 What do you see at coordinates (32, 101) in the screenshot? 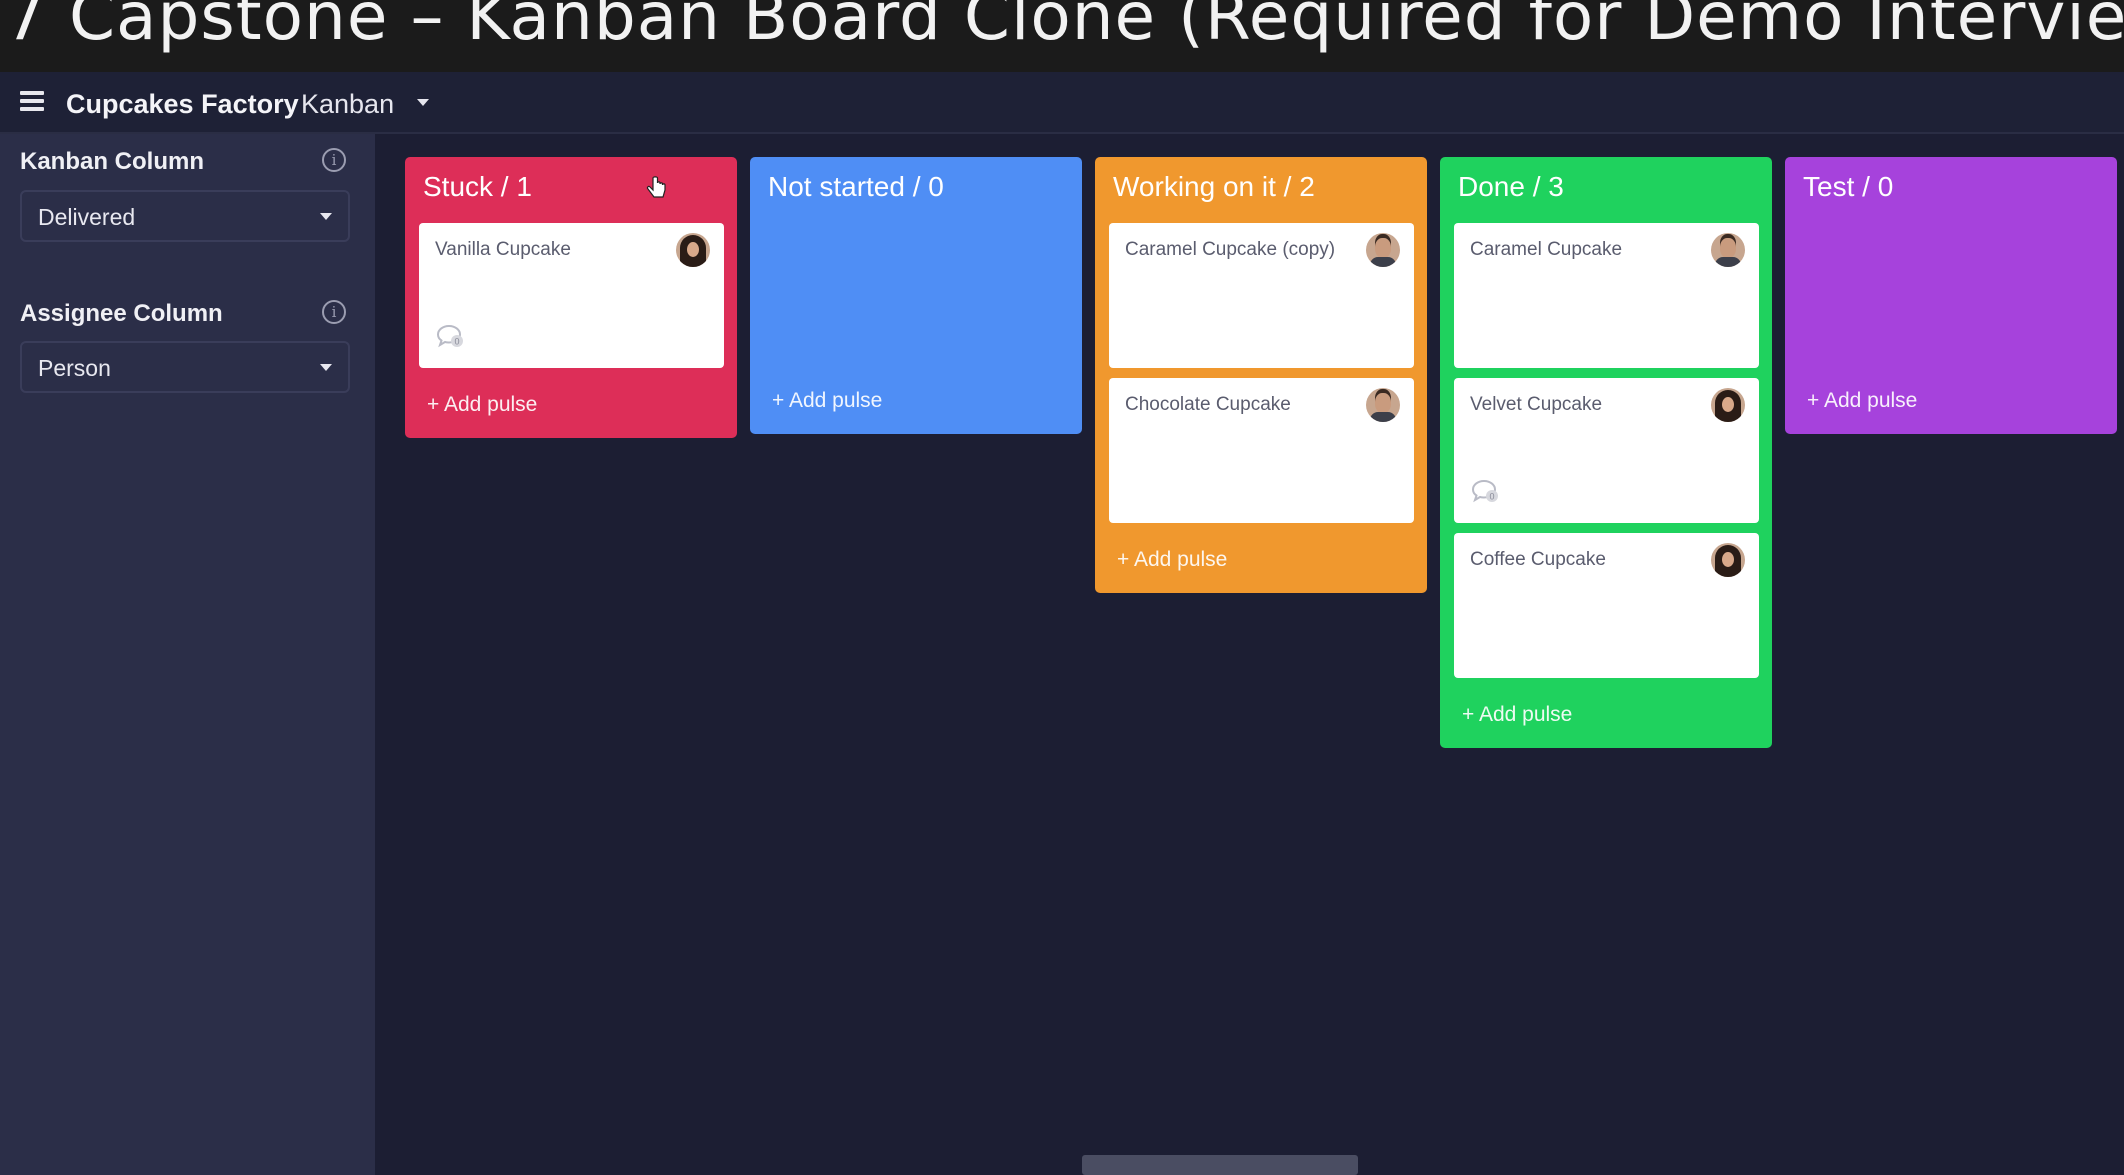
I see `menu-icon` at bounding box center [32, 101].